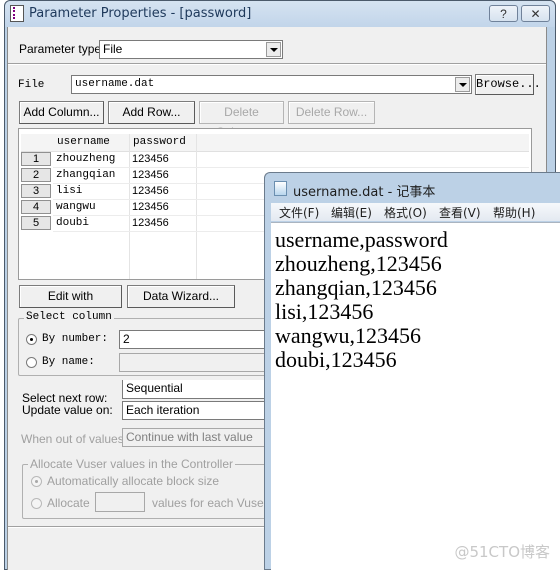 The width and height of the screenshot is (560, 571). I want to click on update-value-label: Update value on:, so click(67, 410).